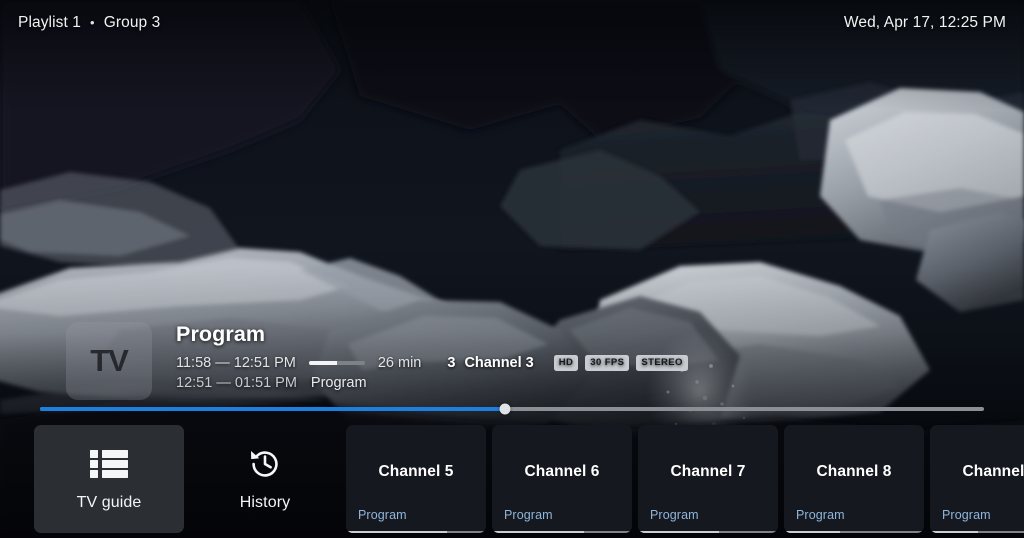 The height and width of the screenshot is (538, 1024). I want to click on channel-number: 3, so click(451, 363).